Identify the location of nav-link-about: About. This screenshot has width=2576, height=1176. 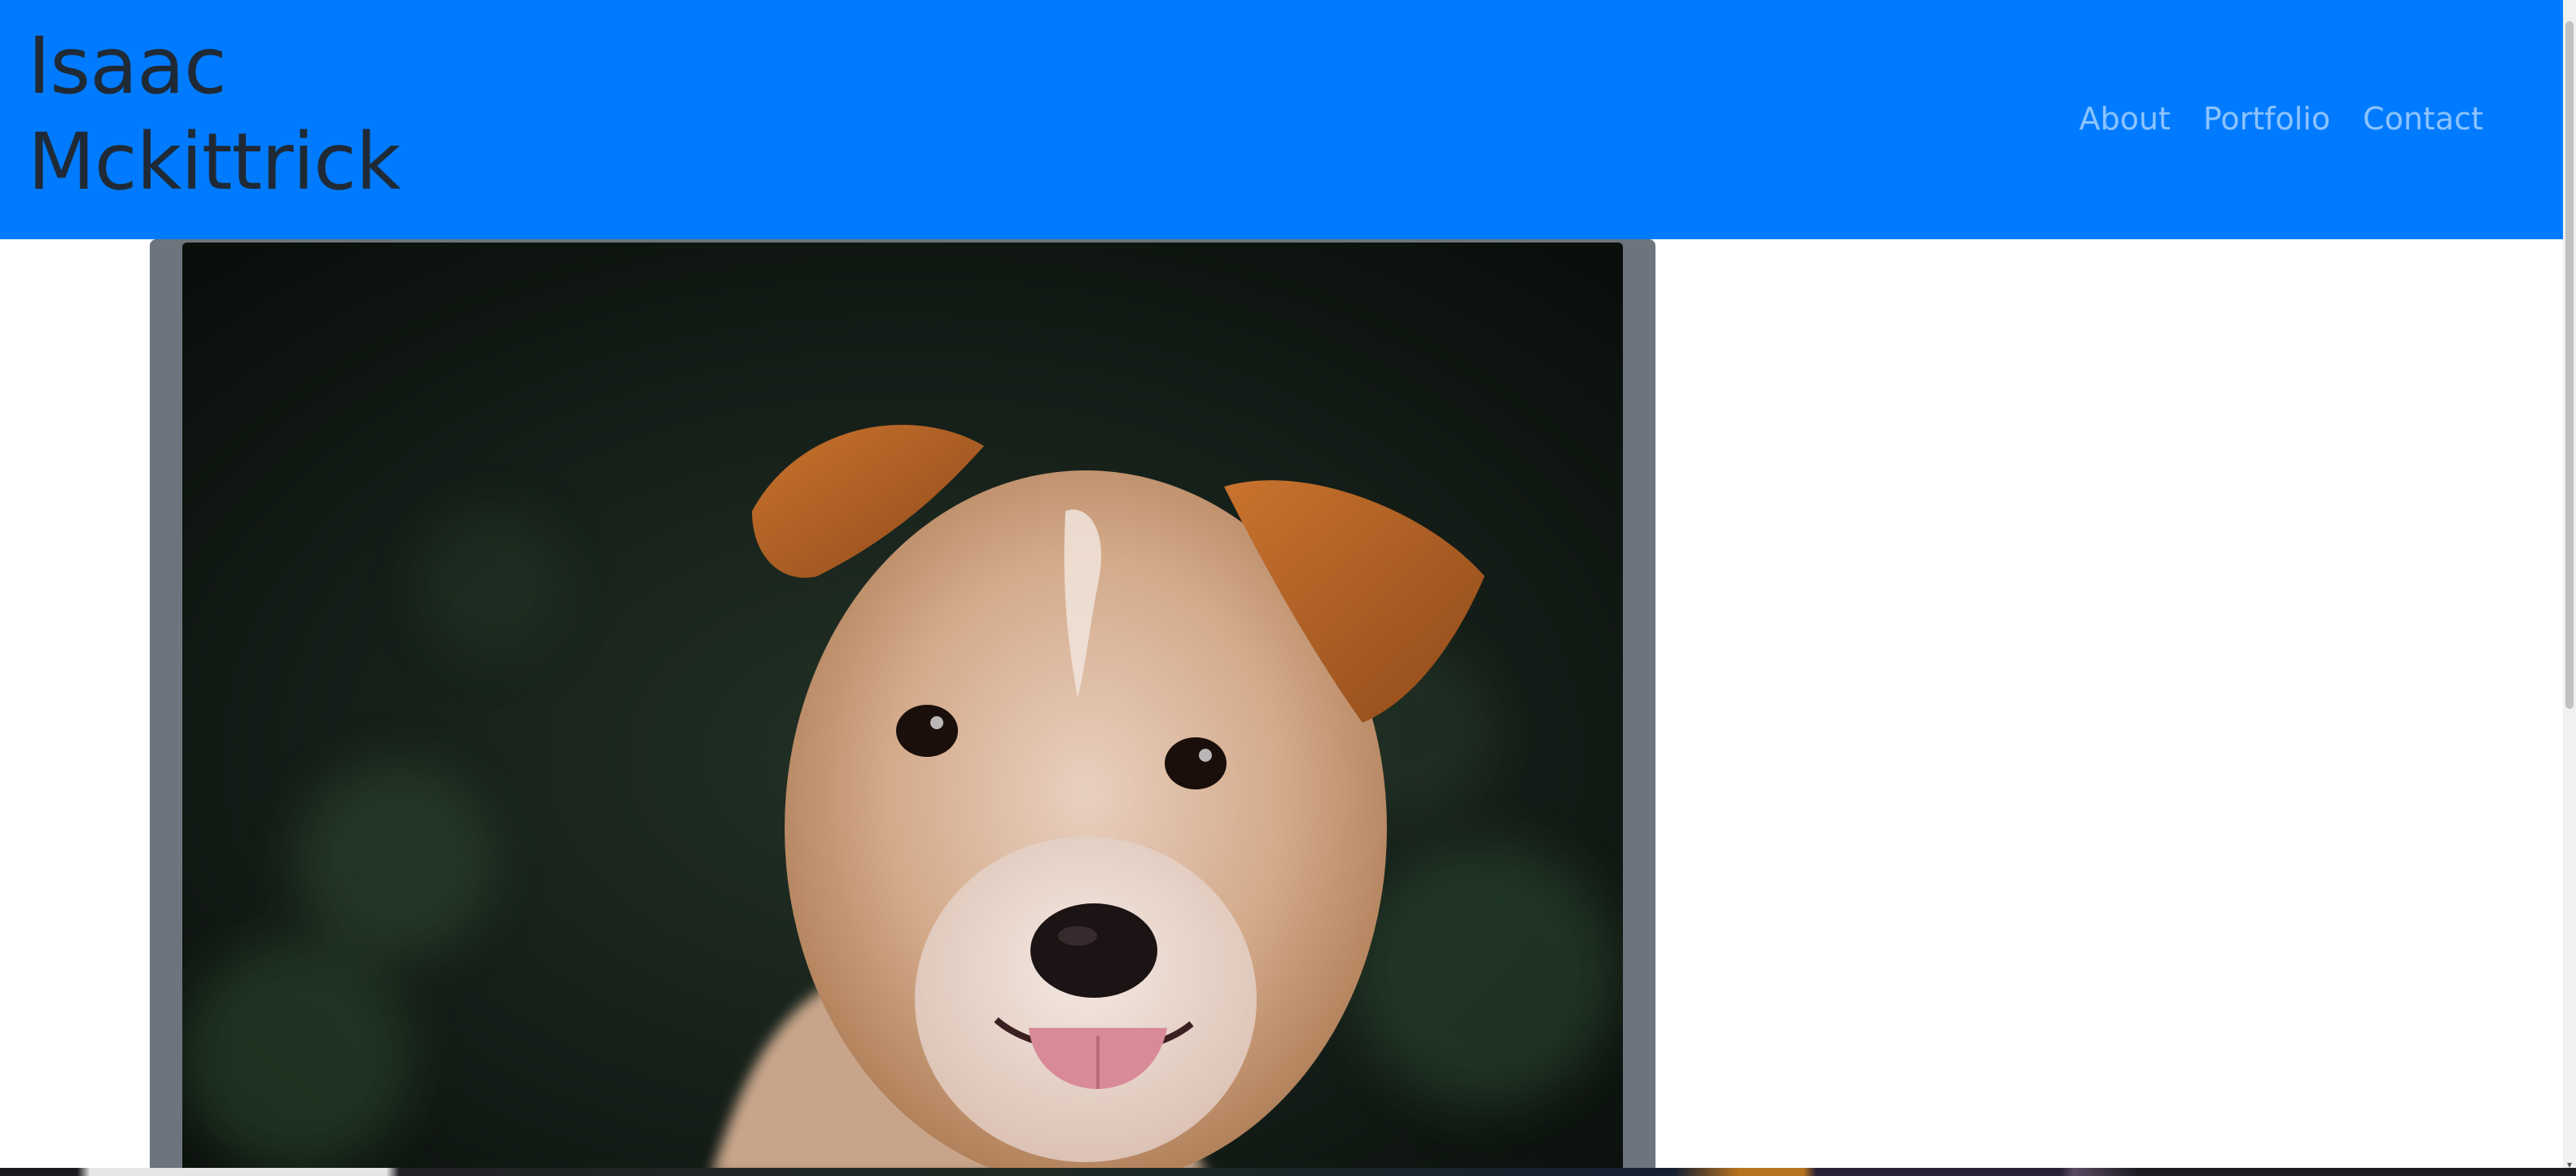
(2124, 119).